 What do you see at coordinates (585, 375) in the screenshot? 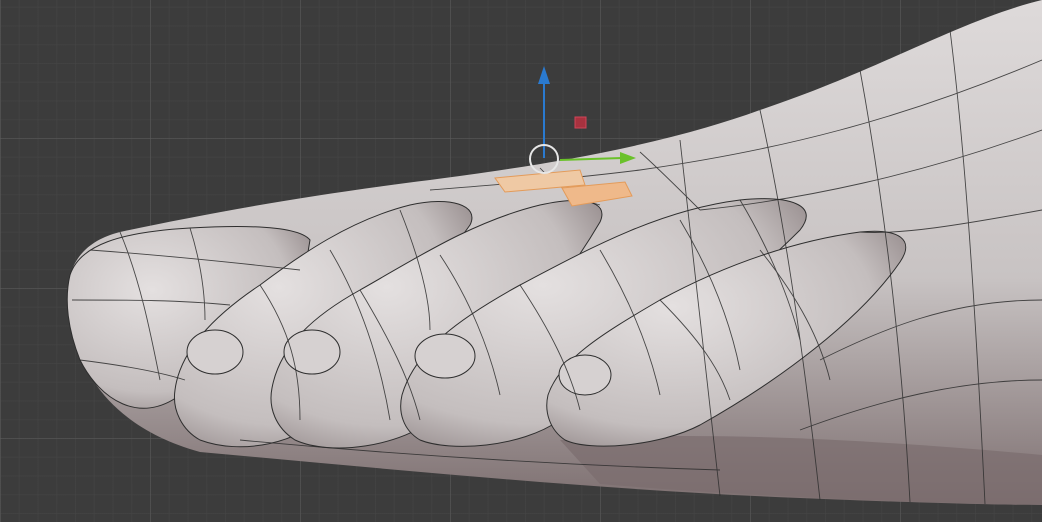
I see `toenail-little` at bounding box center [585, 375].